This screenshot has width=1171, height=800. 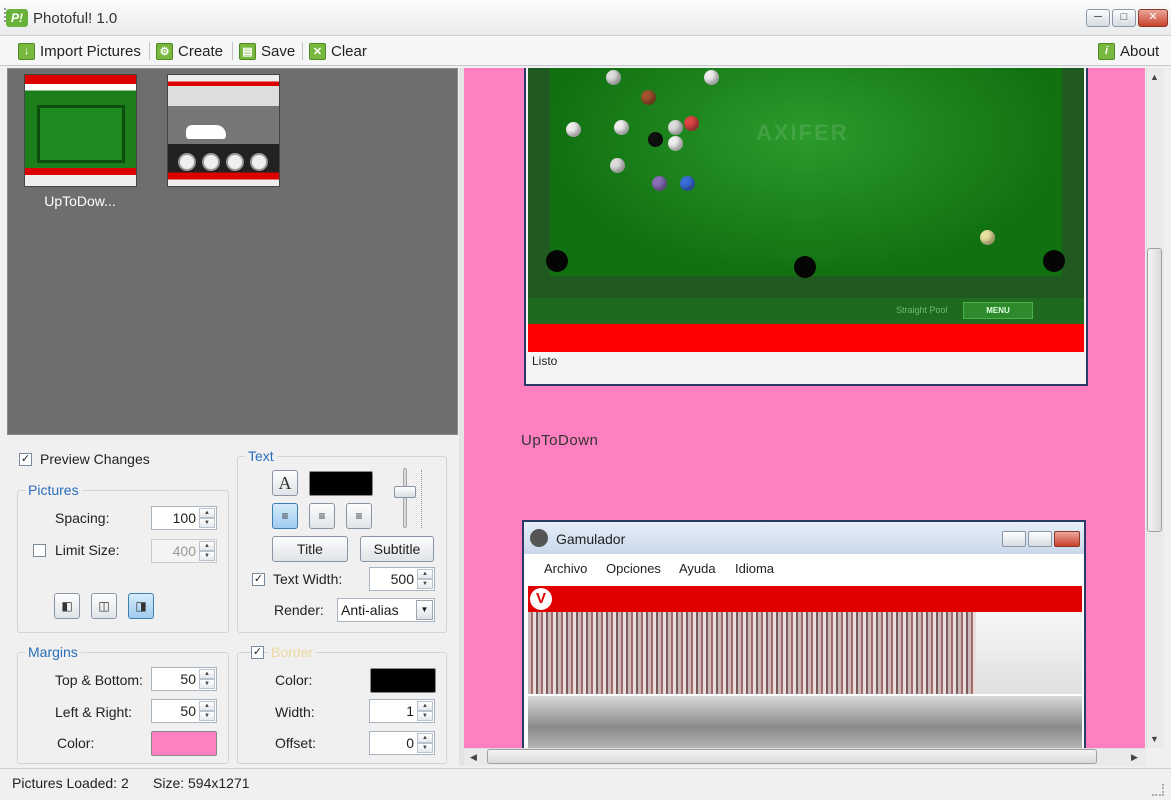 I want to click on maximize-button: □, so click(x=1124, y=18).